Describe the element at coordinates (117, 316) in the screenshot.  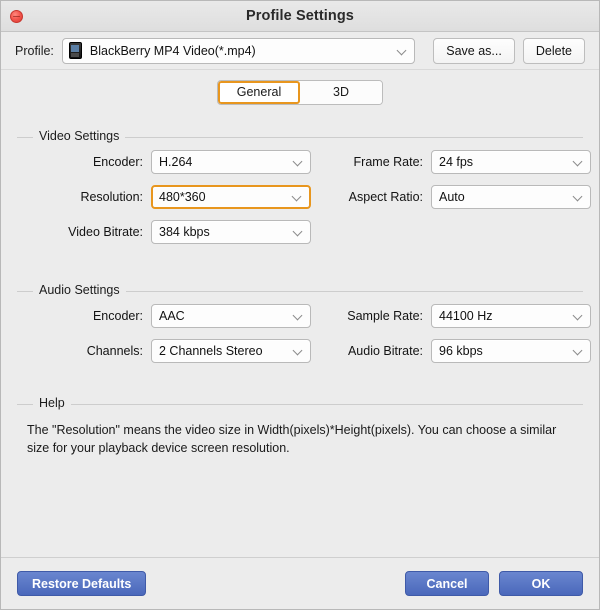
I see `audio-encoder-label: Encoder:` at that location.